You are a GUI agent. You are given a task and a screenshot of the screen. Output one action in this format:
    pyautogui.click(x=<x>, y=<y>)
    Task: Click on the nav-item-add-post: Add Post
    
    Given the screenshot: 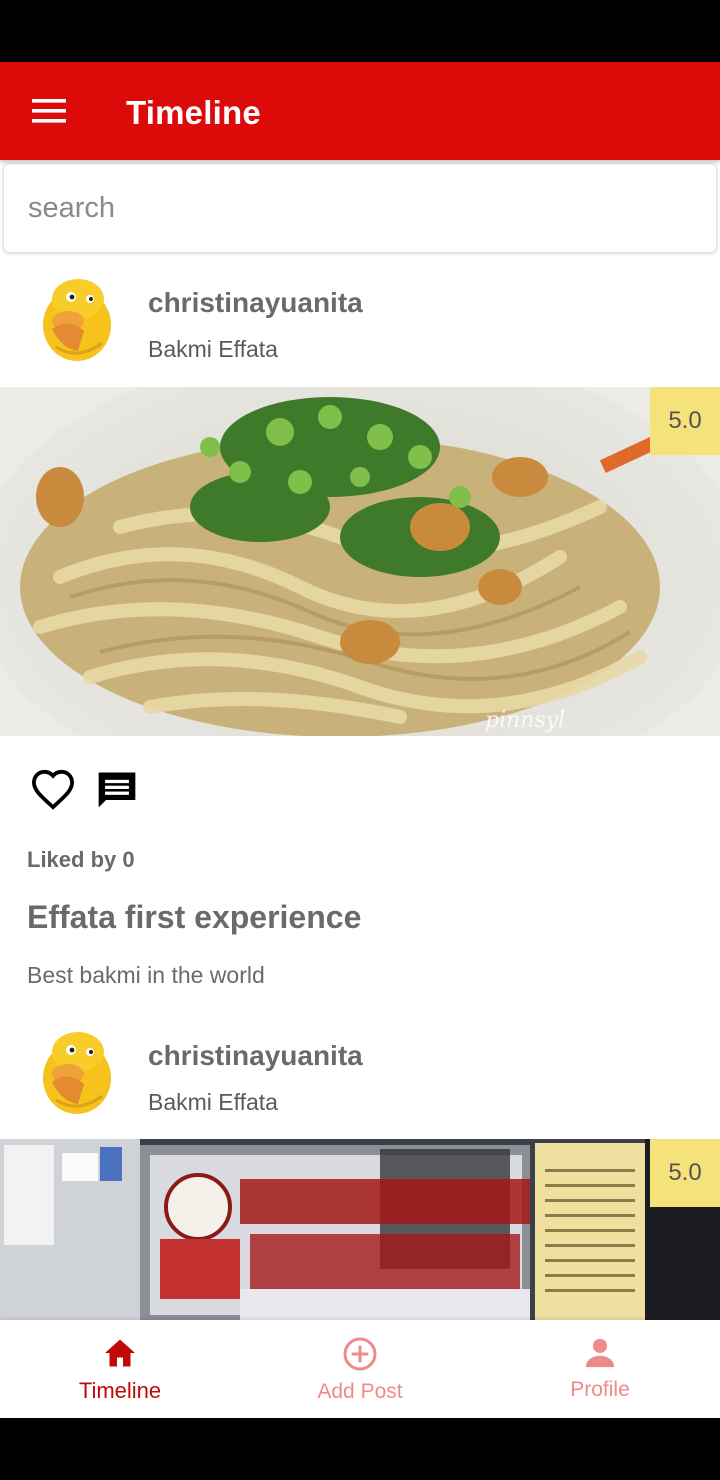 What is the action you would take?
    pyautogui.click(x=360, y=1369)
    